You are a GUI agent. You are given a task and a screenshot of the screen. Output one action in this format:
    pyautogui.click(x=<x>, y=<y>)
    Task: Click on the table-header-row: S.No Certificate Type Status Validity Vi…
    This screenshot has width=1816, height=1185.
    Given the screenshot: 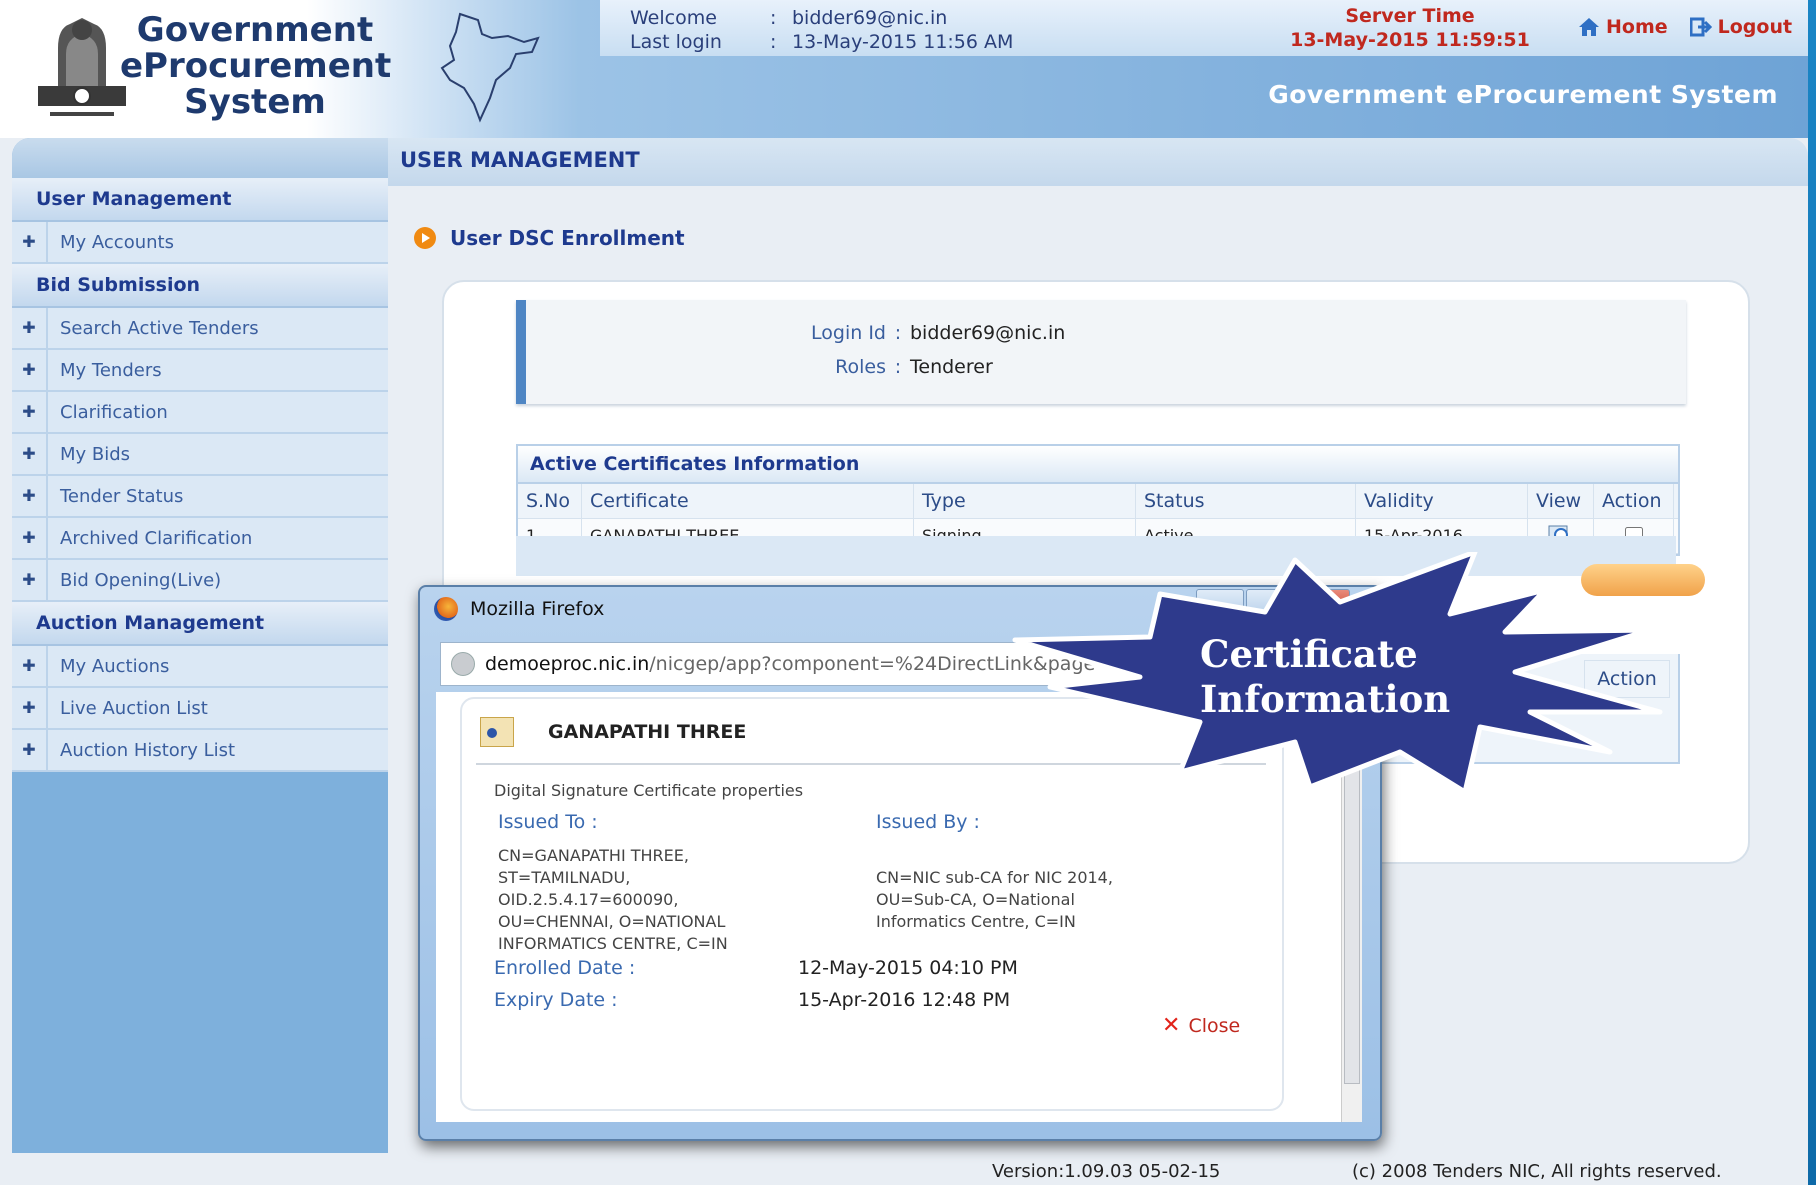 What is the action you would take?
    pyautogui.click(x=1098, y=501)
    